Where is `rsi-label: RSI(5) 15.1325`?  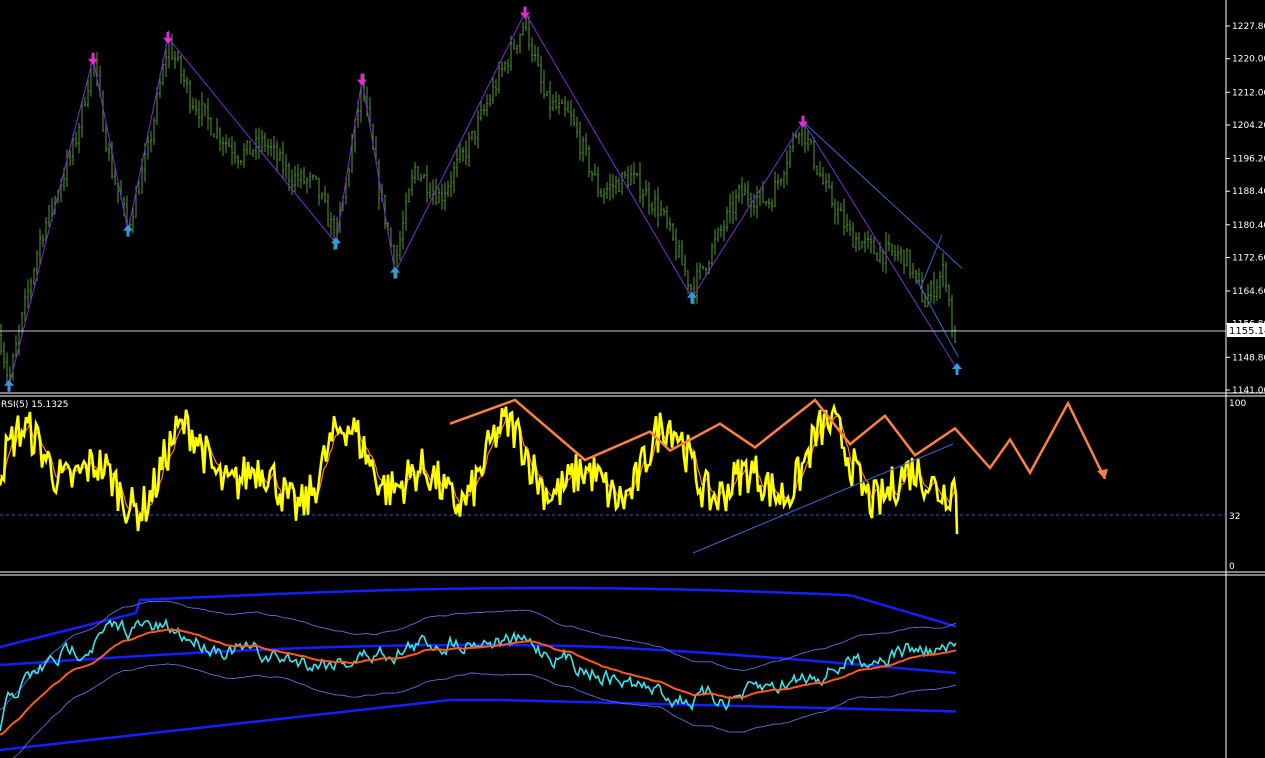 rsi-label: RSI(5) 15.1325 is located at coordinates (34, 405).